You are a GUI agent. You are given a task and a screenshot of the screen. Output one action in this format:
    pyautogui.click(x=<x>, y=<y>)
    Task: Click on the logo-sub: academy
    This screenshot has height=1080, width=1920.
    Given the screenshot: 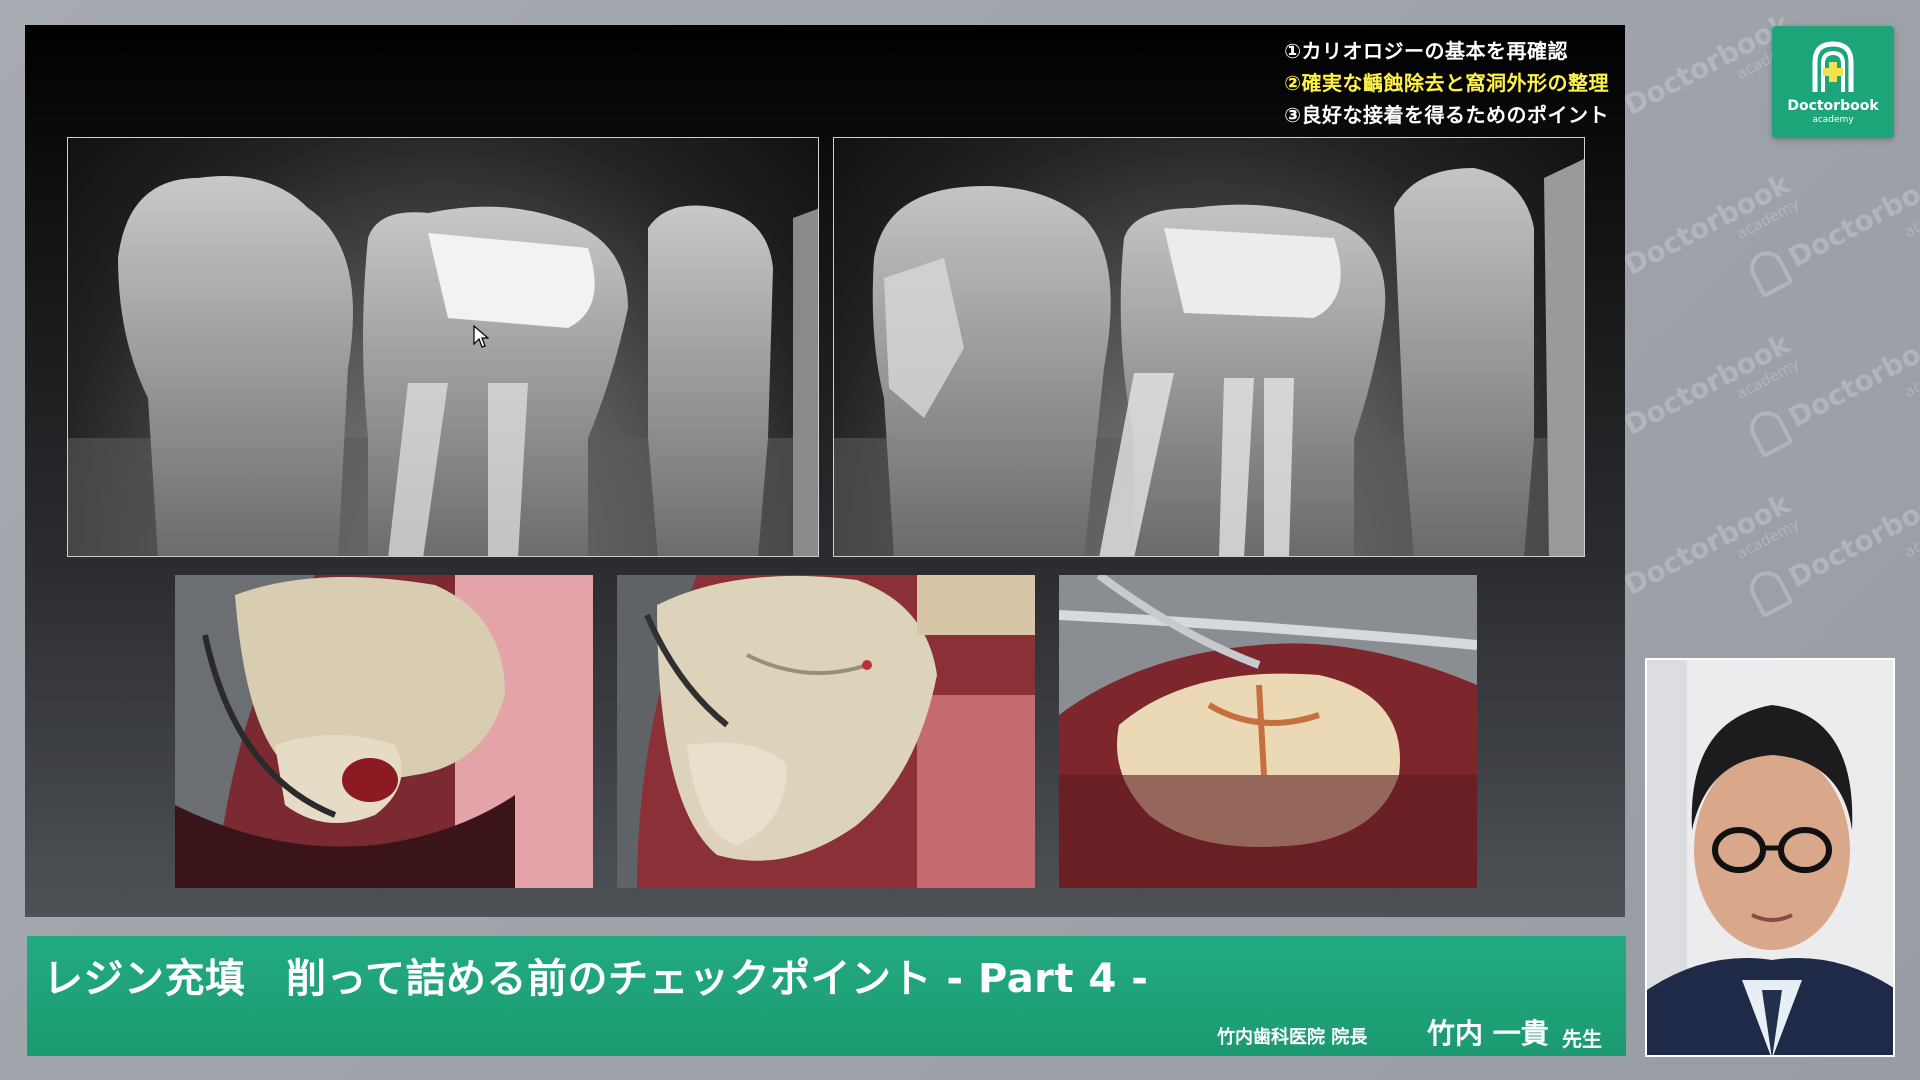 What is the action you would take?
    pyautogui.click(x=1833, y=120)
    